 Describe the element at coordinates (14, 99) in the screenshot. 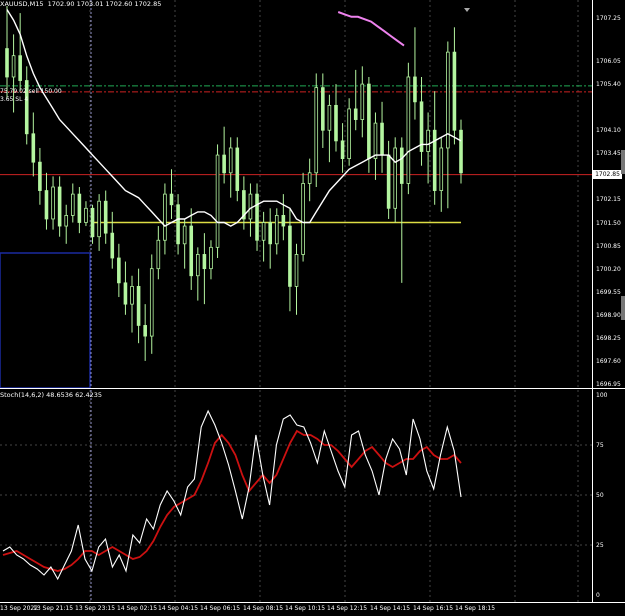

I see `sl-order-label: 3.65 SL 4` at that location.